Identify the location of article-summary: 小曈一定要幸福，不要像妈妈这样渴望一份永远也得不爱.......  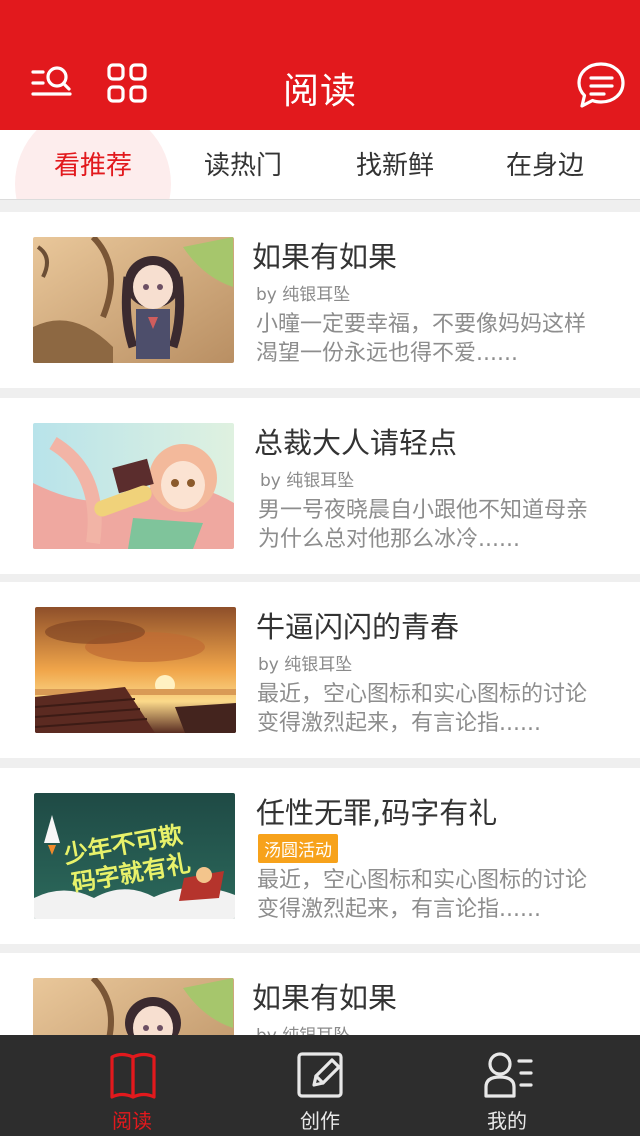
(421, 339).